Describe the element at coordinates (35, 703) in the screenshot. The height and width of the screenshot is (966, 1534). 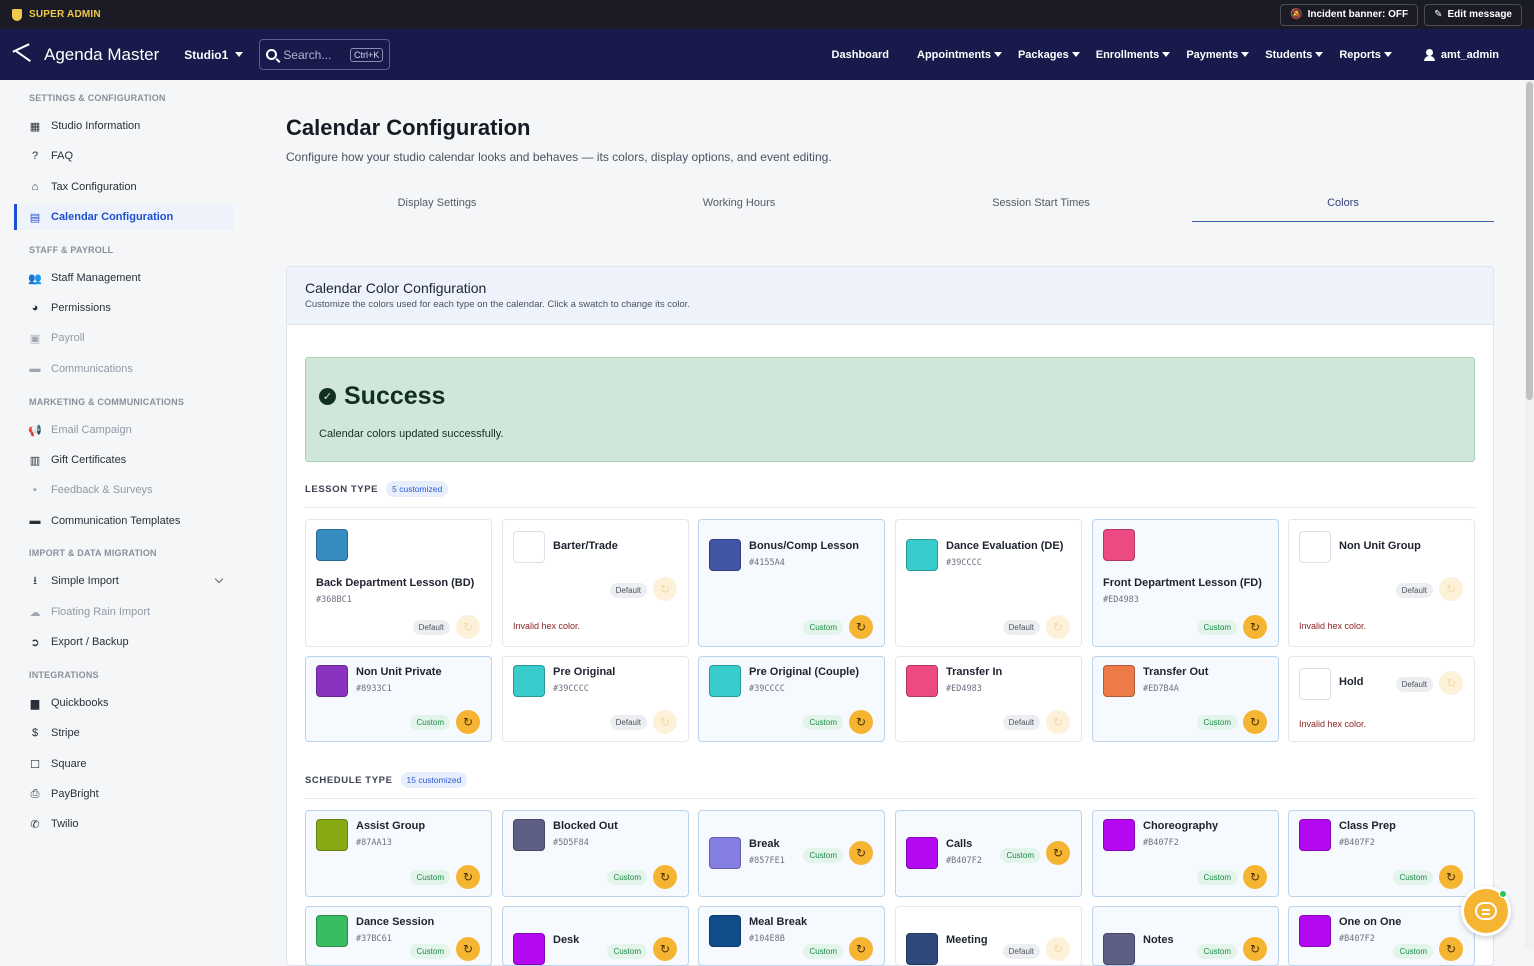
I see `document-icon: ▆` at that location.